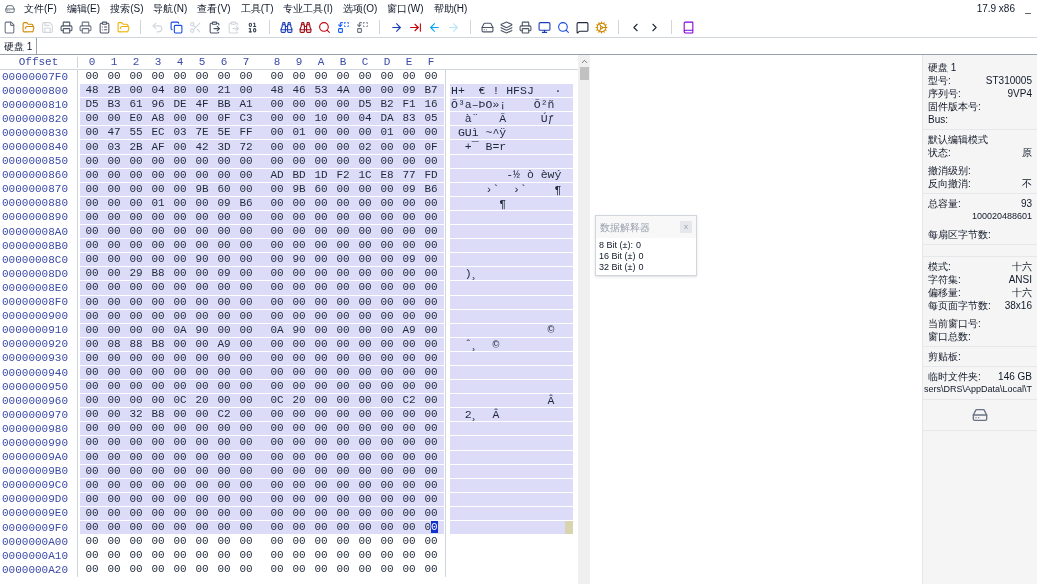 This screenshot has width=1037, height=584. I want to click on hex-byte: 77, so click(409, 175).